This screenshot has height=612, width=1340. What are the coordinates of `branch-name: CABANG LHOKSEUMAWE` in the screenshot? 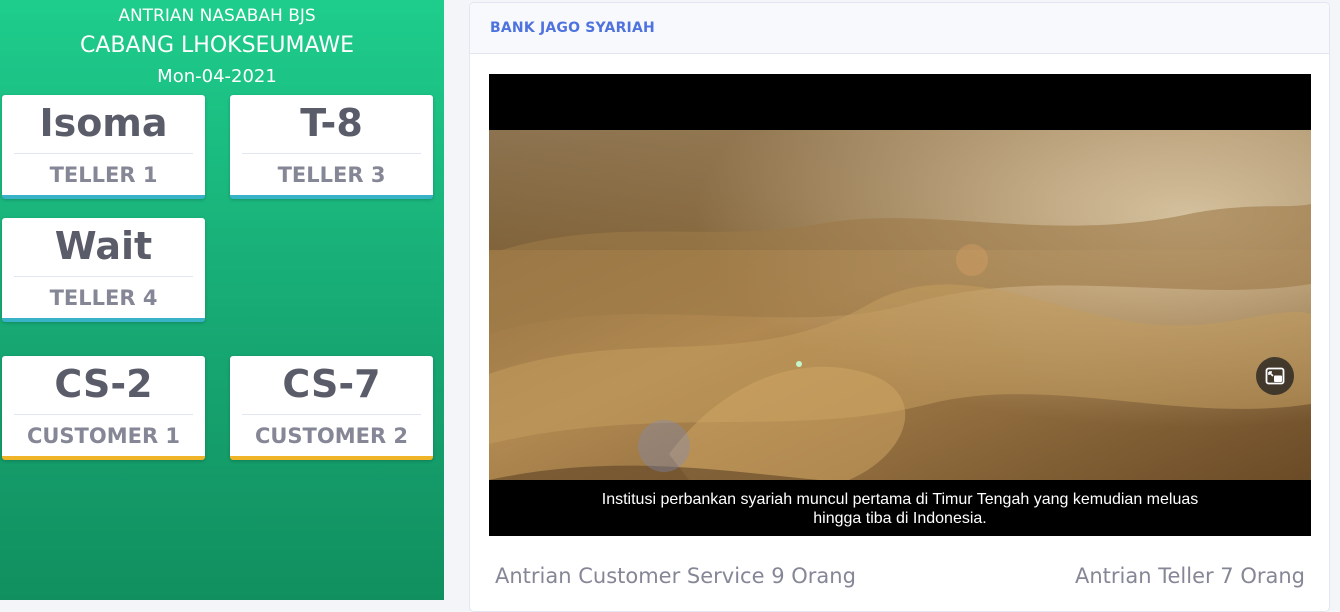 It's located at (217, 45).